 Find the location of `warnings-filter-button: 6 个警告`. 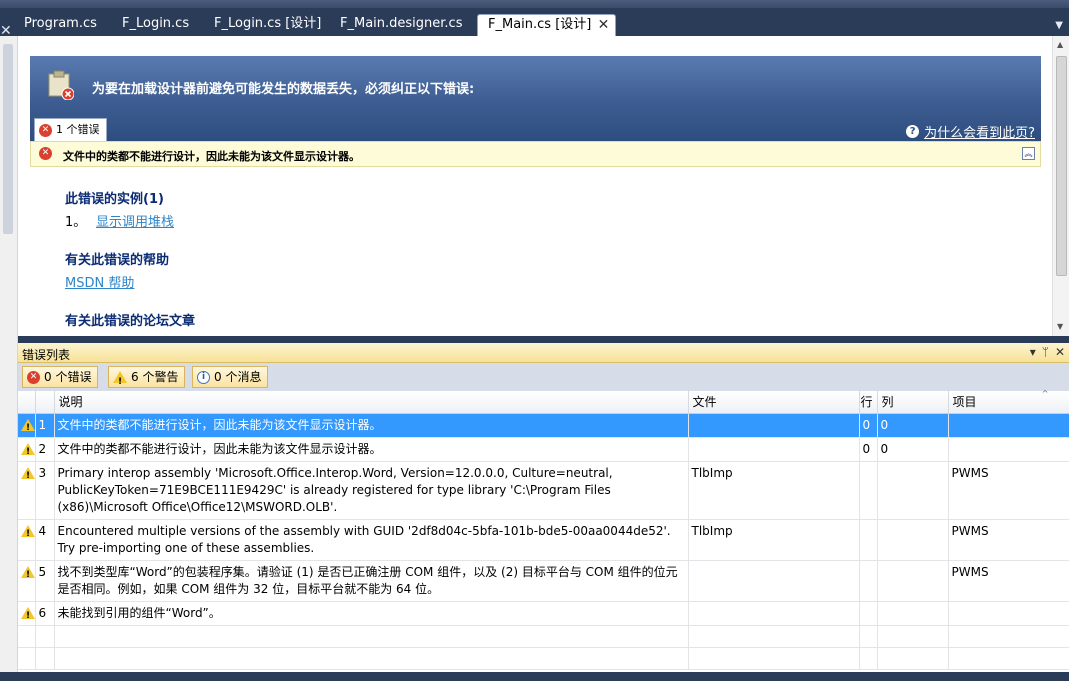

warnings-filter-button: 6 个警告 is located at coordinates (147, 379).